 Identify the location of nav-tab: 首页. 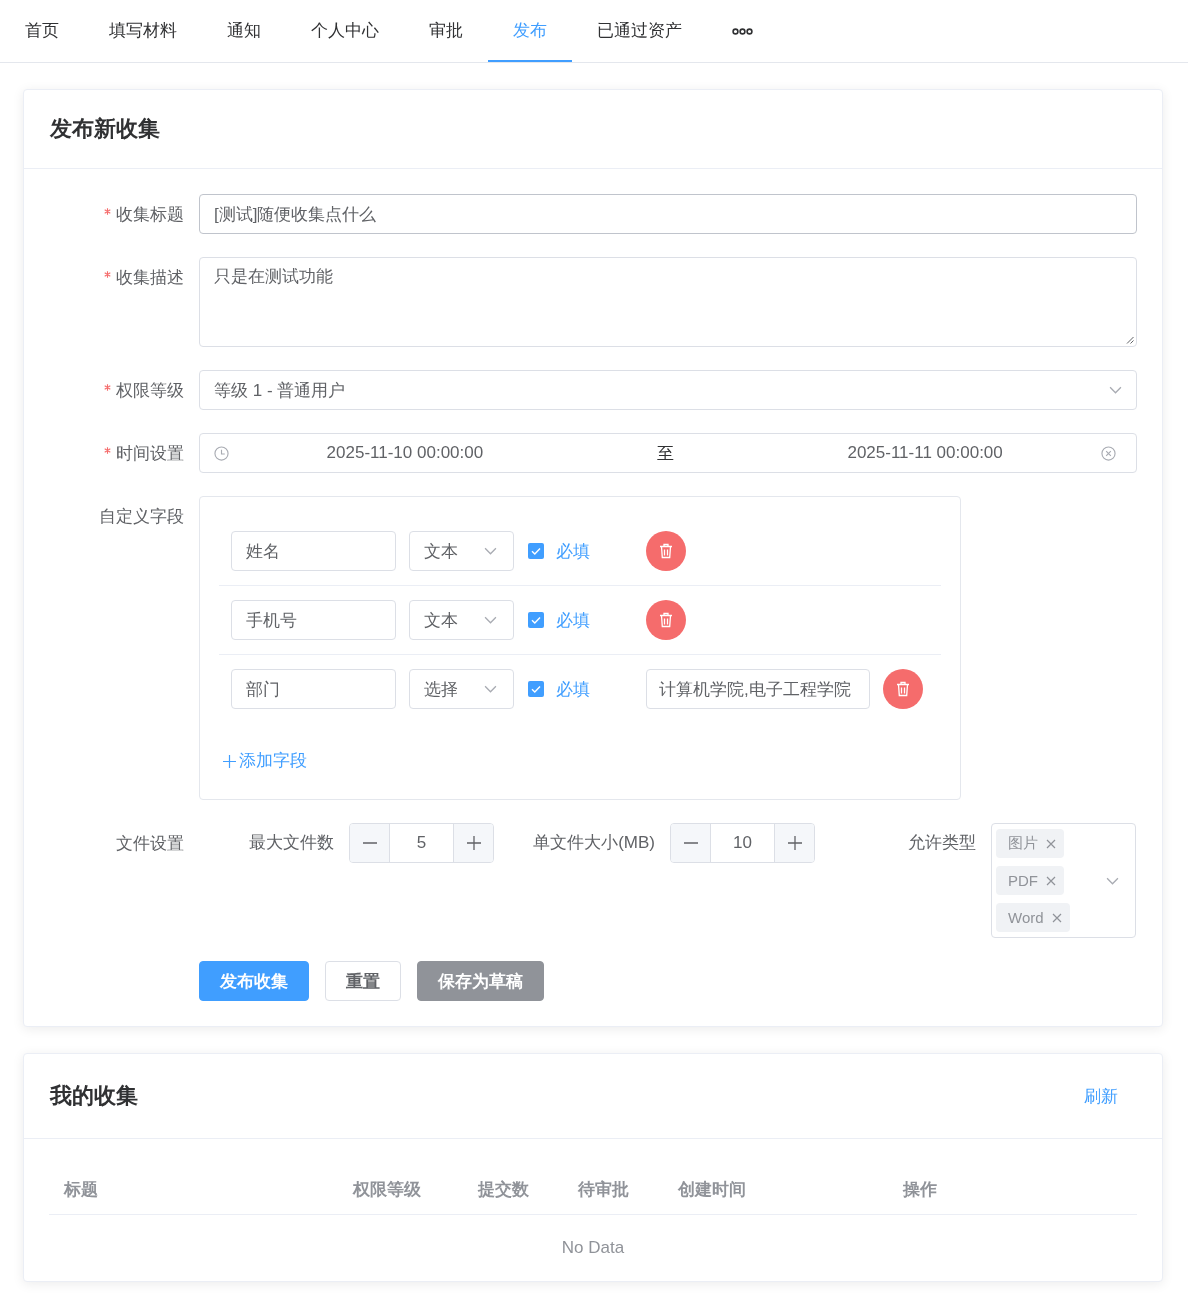
(42, 31).